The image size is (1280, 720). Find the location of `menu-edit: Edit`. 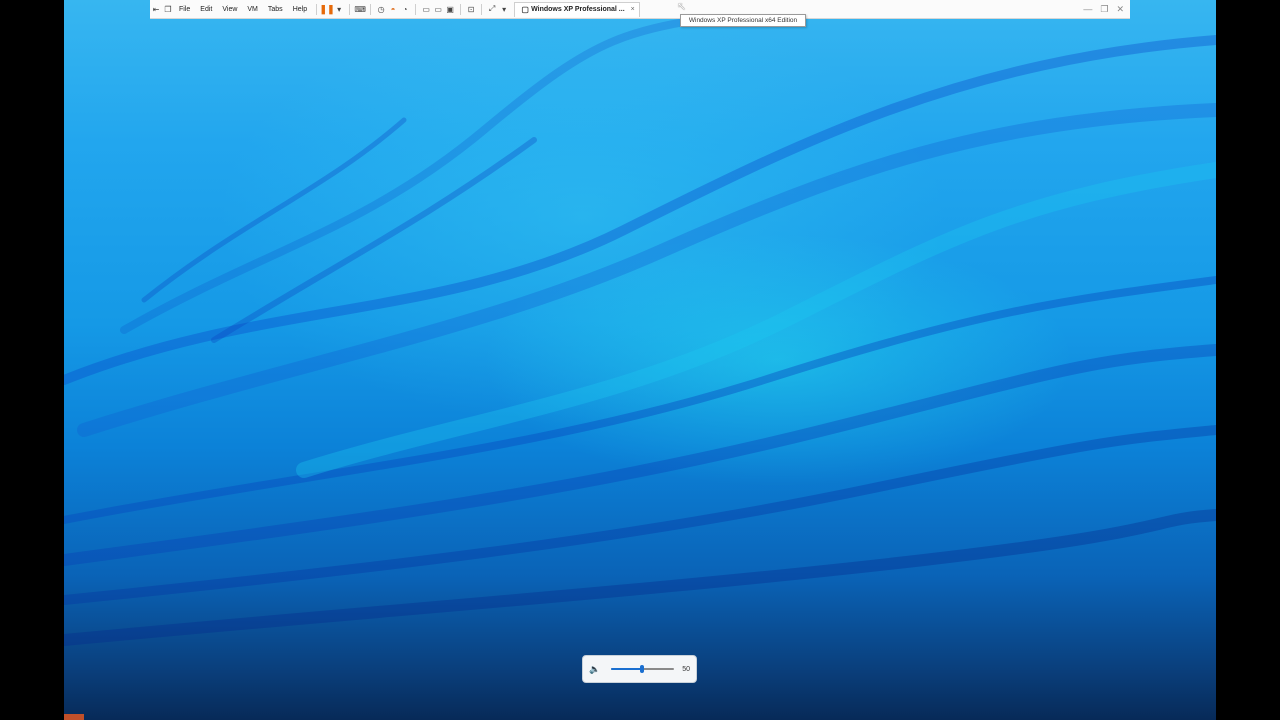

menu-edit: Edit is located at coordinates (206, 9).